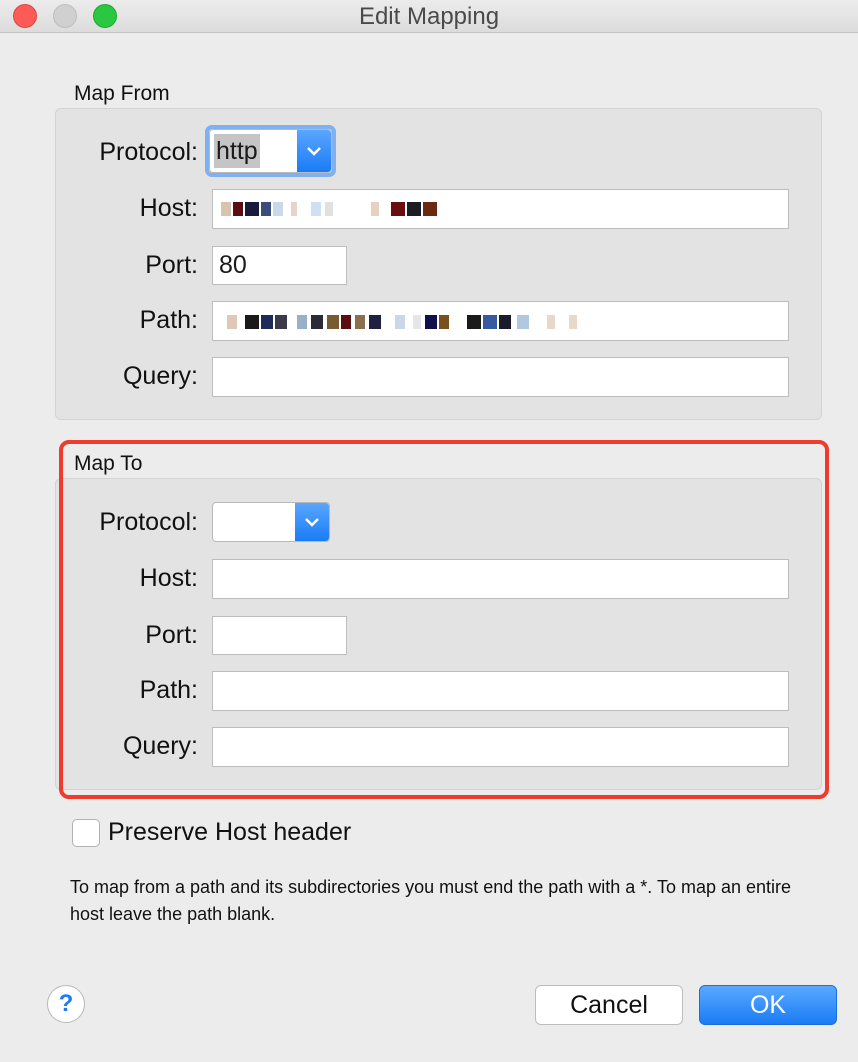 This screenshot has width=858, height=1062. What do you see at coordinates (500, 209) in the screenshot?
I see `map-from-host-field` at bounding box center [500, 209].